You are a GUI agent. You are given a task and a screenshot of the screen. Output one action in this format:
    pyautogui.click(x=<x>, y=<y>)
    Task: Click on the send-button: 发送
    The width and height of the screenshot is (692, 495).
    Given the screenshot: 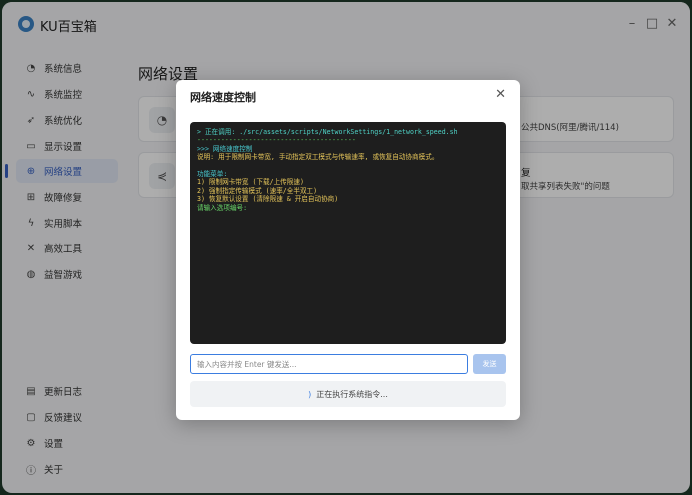 What is the action you would take?
    pyautogui.click(x=489, y=364)
    